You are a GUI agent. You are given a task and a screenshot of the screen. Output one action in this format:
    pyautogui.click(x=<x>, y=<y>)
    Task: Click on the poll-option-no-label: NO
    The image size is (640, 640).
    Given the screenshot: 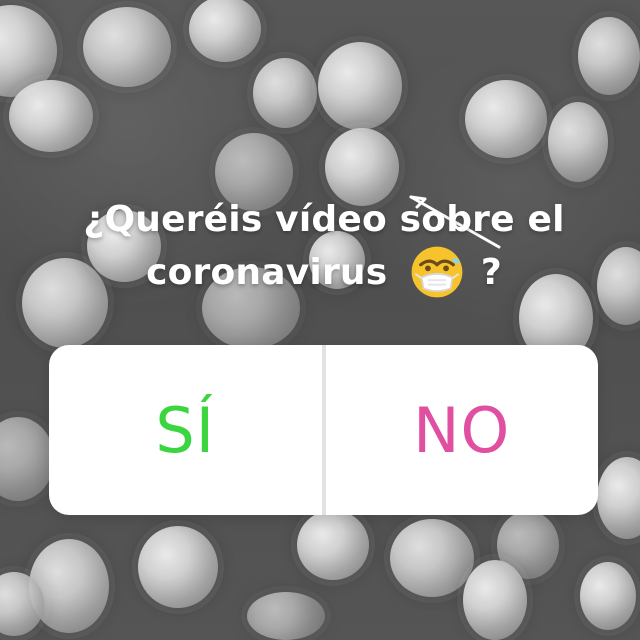 What is the action you would take?
    pyautogui.click(x=462, y=430)
    